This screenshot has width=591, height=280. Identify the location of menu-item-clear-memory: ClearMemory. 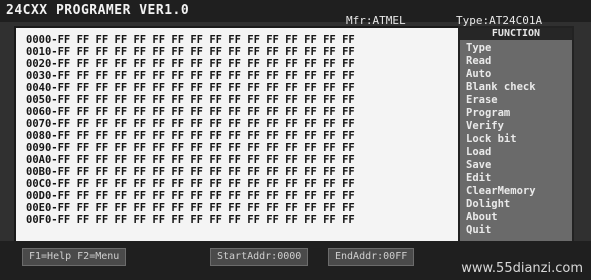
(501, 191).